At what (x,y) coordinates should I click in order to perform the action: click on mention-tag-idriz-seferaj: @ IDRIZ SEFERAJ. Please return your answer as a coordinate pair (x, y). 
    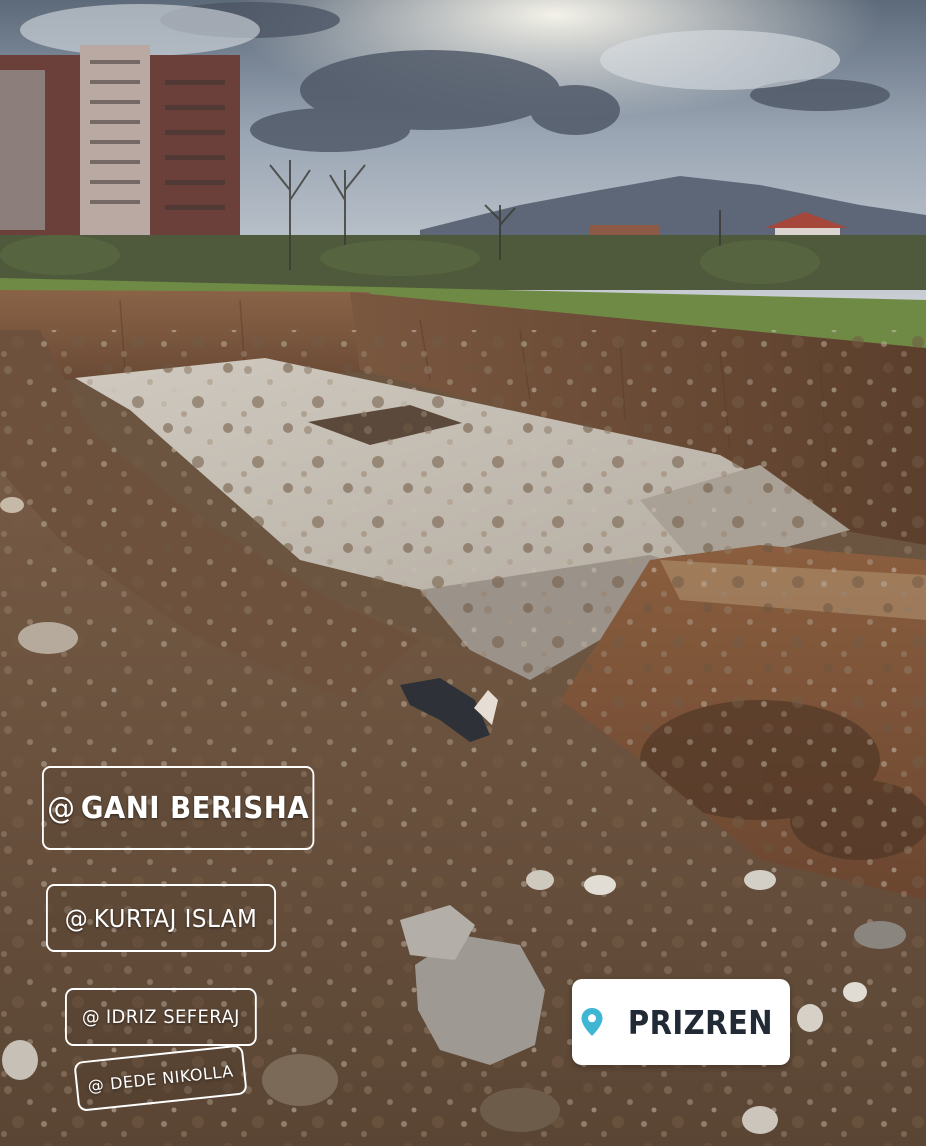
    Looking at the image, I should click on (161, 1017).